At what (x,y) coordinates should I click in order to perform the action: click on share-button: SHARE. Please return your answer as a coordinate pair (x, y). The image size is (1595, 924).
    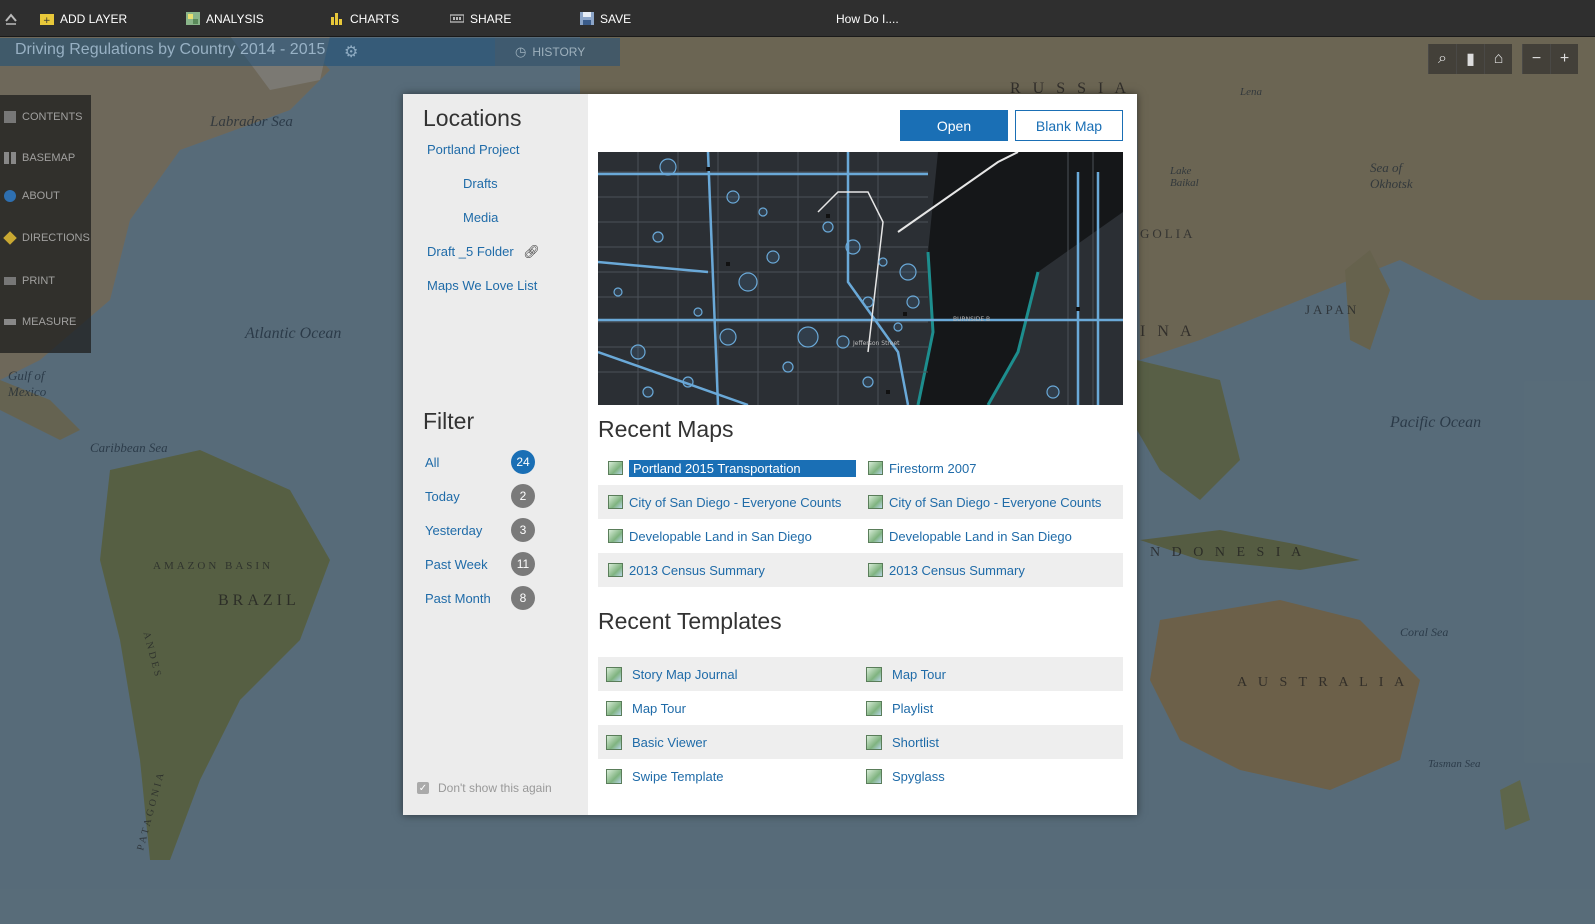
    Looking at the image, I should click on (480, 18).